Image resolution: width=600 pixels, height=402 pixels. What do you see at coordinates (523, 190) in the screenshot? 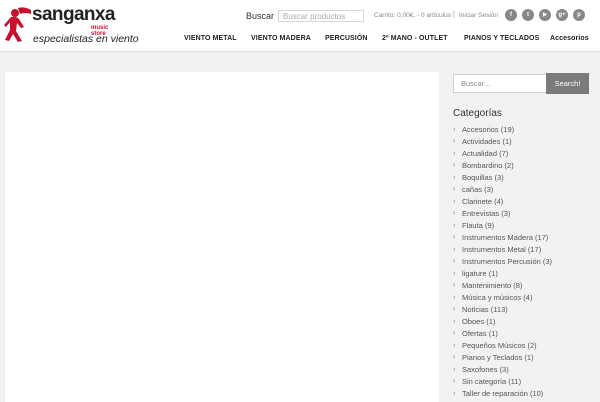
I see `category-item: › cañas (3)` at bounding box center [523, 190].